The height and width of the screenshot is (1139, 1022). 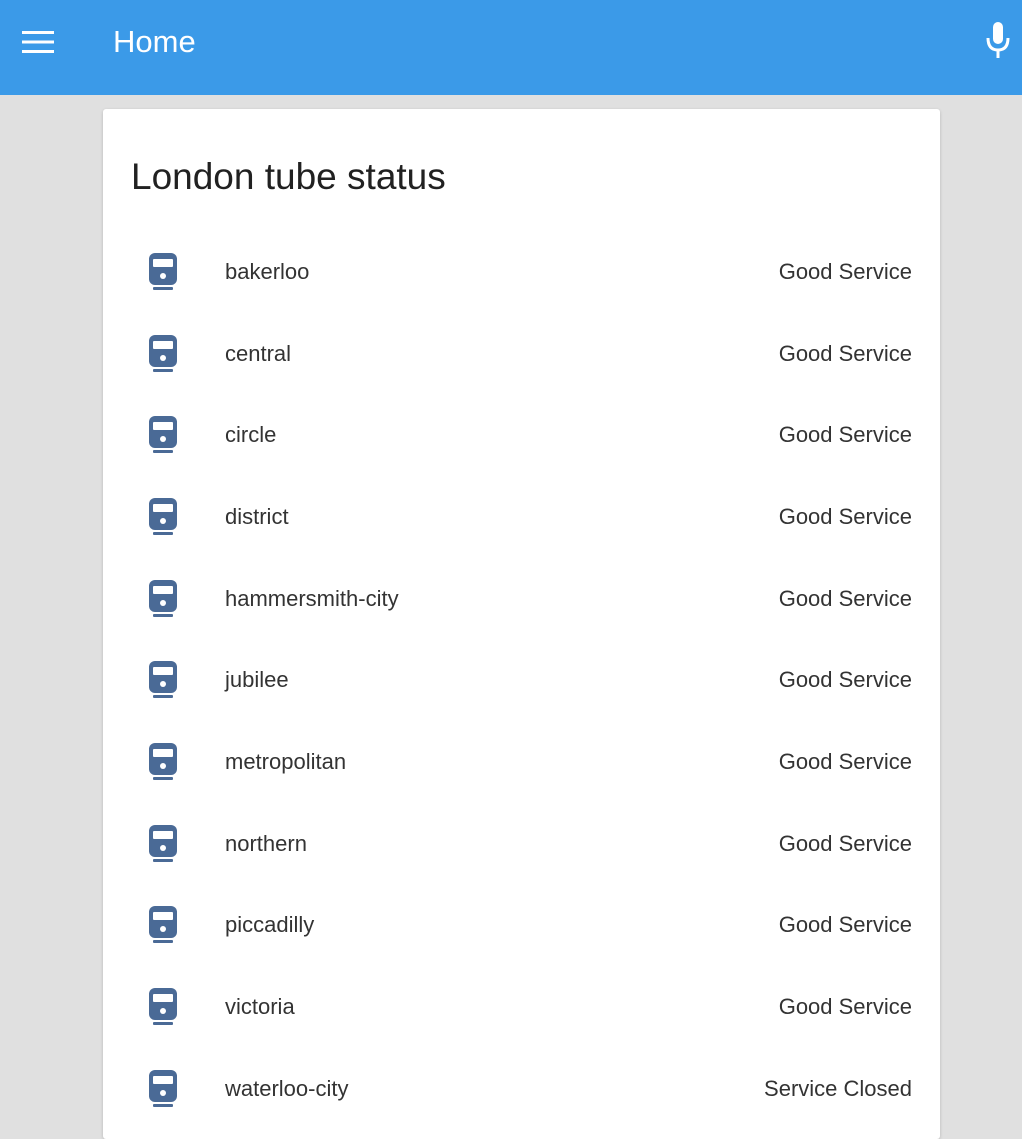 I want to click on tube-line-item-hammersmith-city: hammersmith-city Good Service, so click(x=521, y=599).